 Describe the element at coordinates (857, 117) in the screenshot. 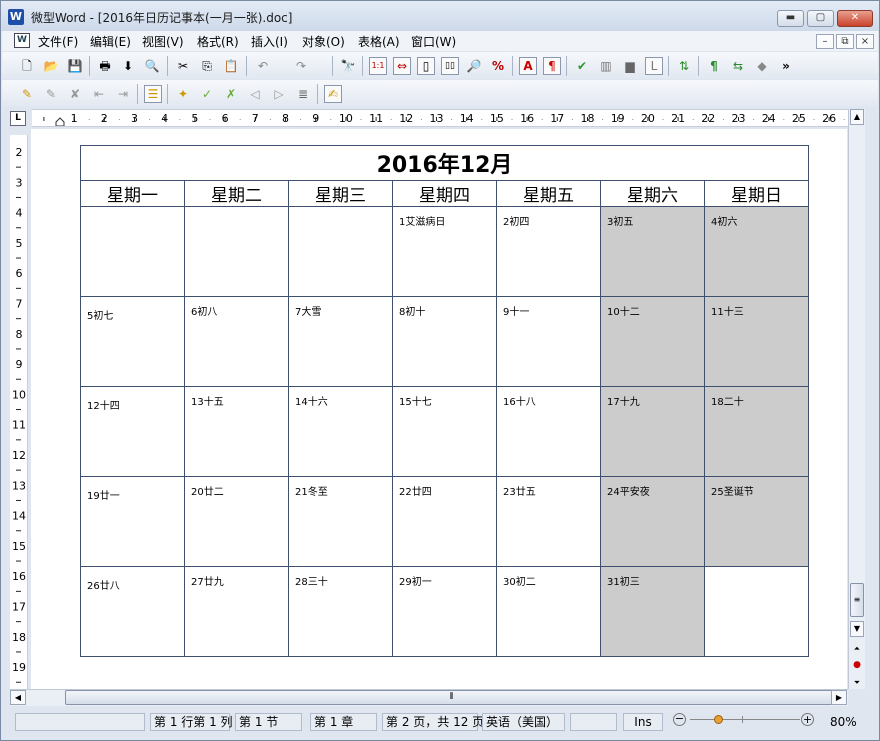

I see `scroll-up-arrow-icon: ▲` at that location.